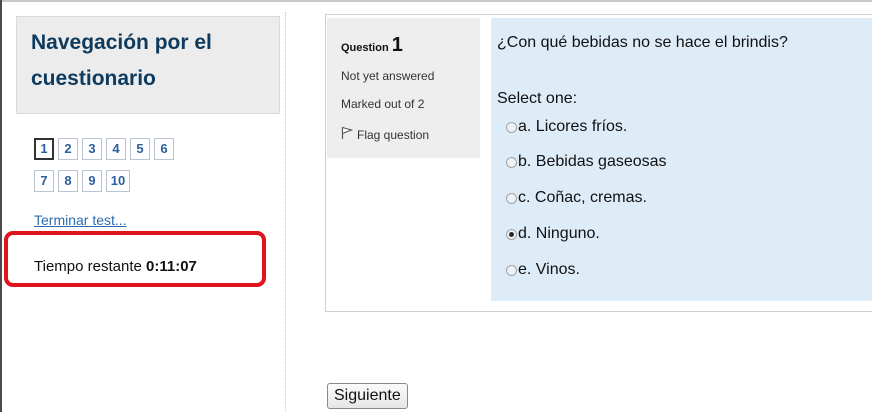  What do you see at coordinates (68, 181) in the screenshot?
I see `question-button-8: 8` at bounding box center [68, 181].